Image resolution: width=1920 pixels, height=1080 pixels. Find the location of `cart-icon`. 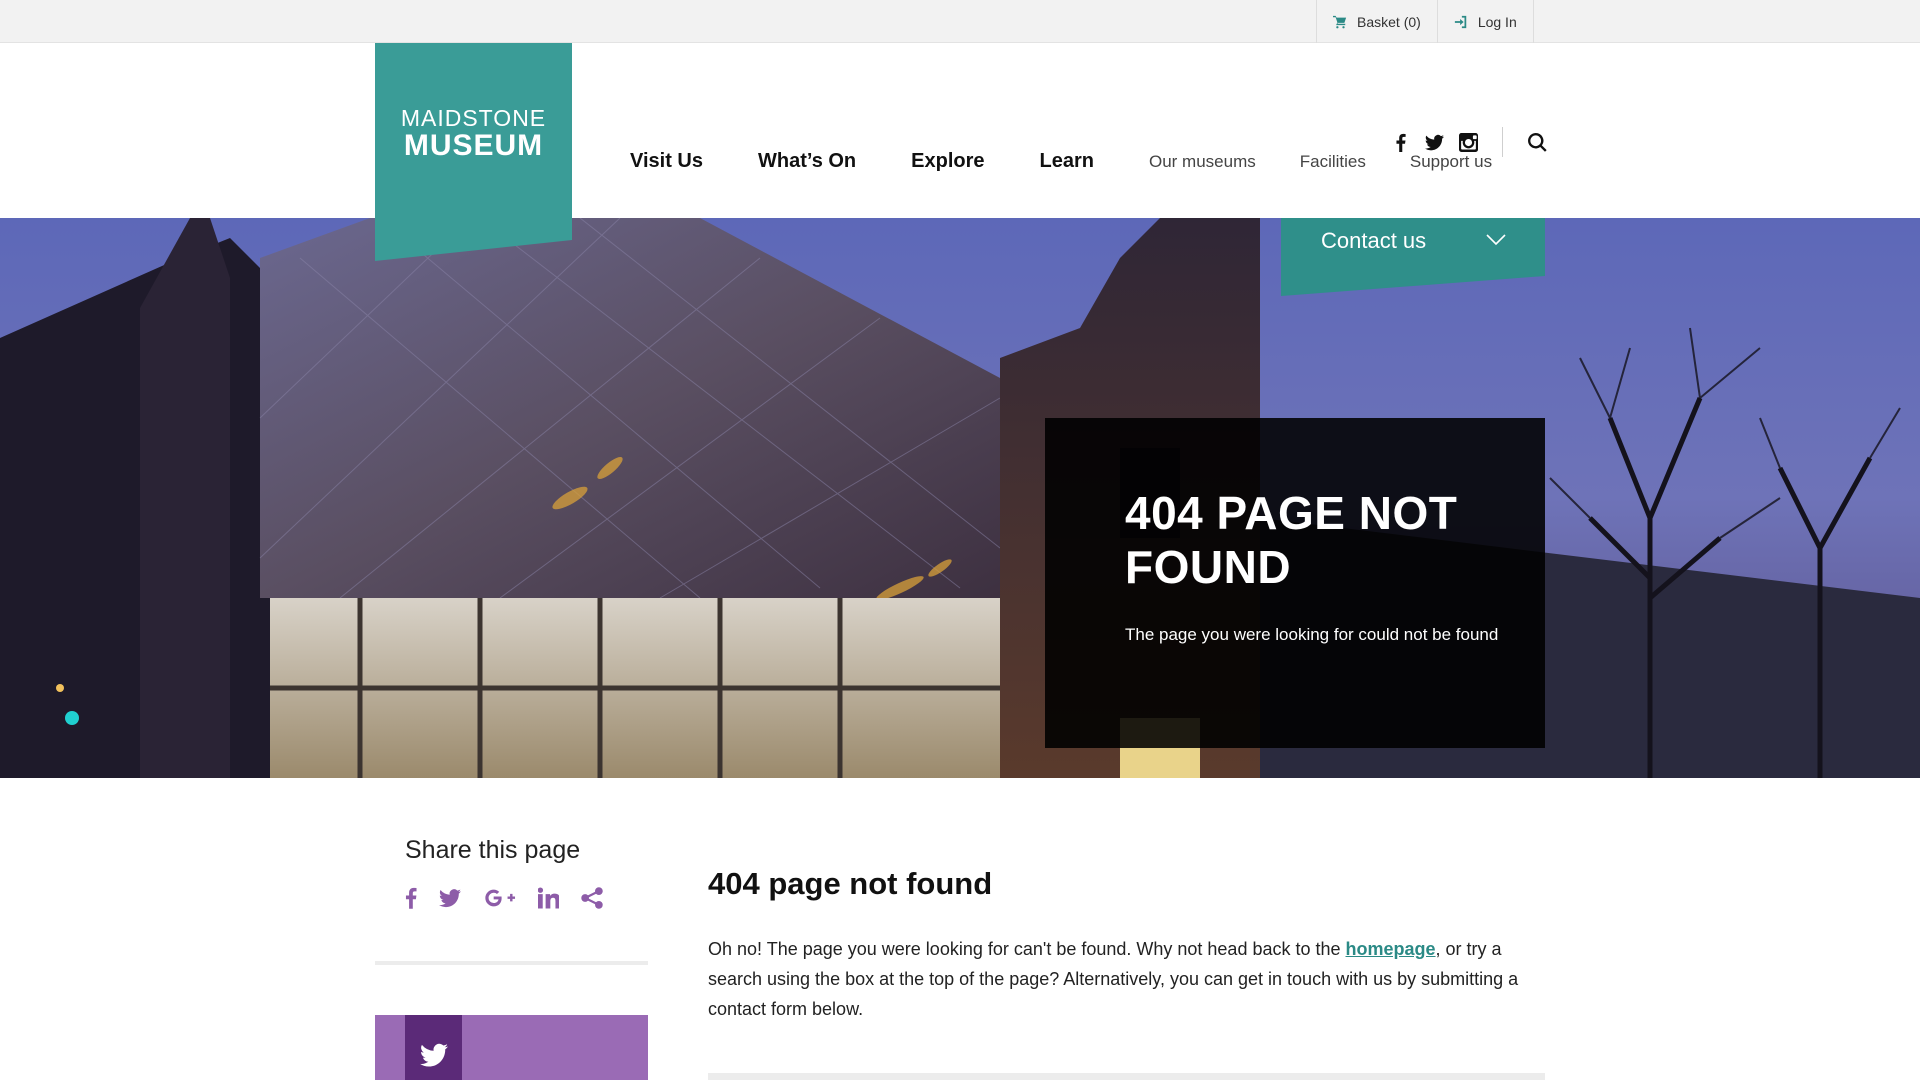

cart-icon is located at coordinates (1340, 21).